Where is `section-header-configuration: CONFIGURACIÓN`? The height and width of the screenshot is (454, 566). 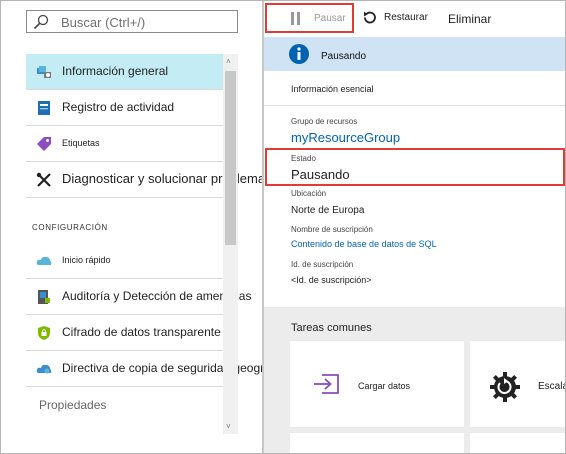
section-header-configuration: CONFIGURACIÓN is located at coordinates (70, 227).